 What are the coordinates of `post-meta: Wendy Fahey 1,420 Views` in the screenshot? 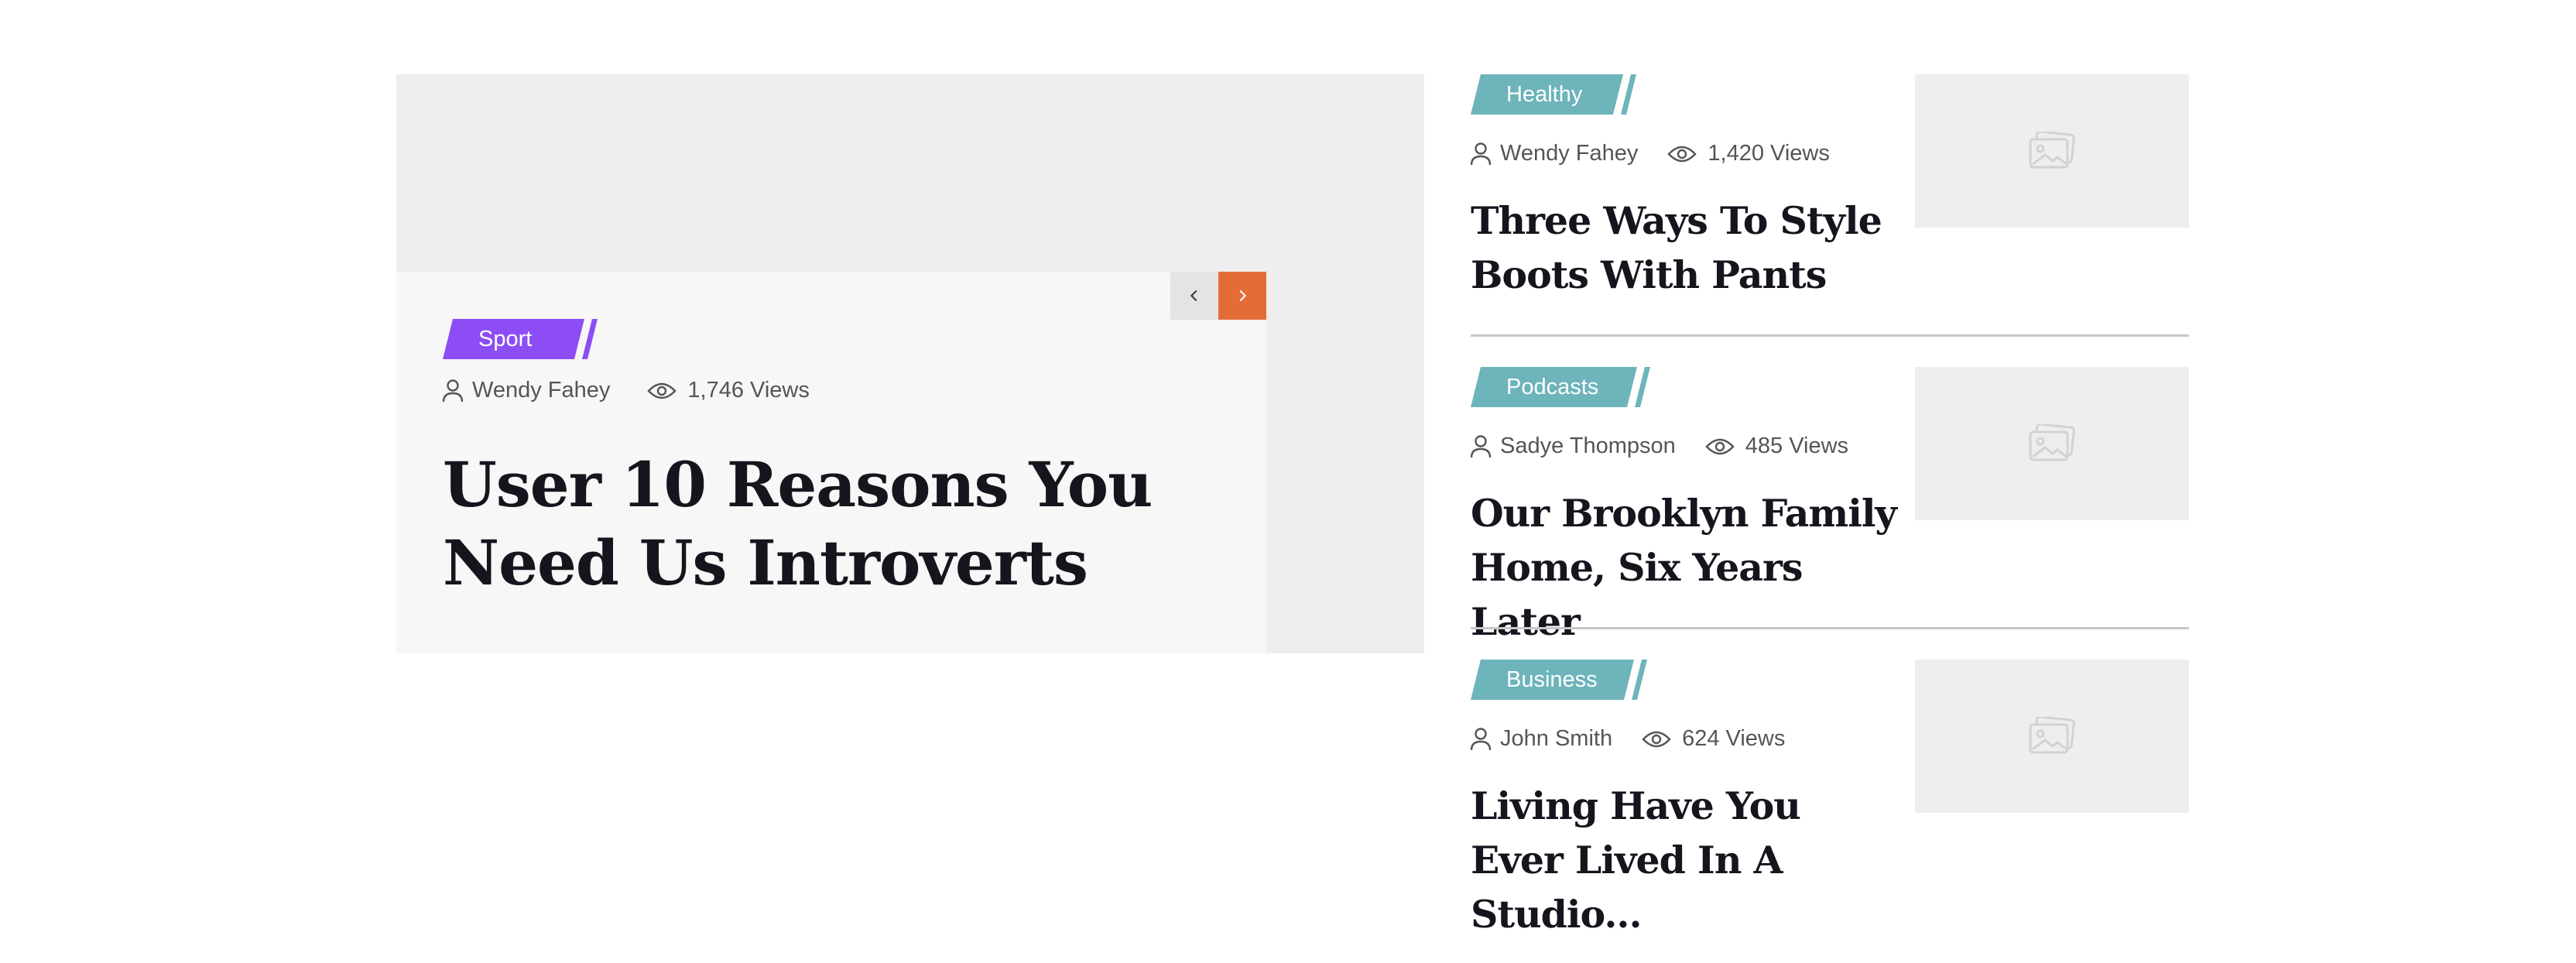 It's located at (1649, 153).